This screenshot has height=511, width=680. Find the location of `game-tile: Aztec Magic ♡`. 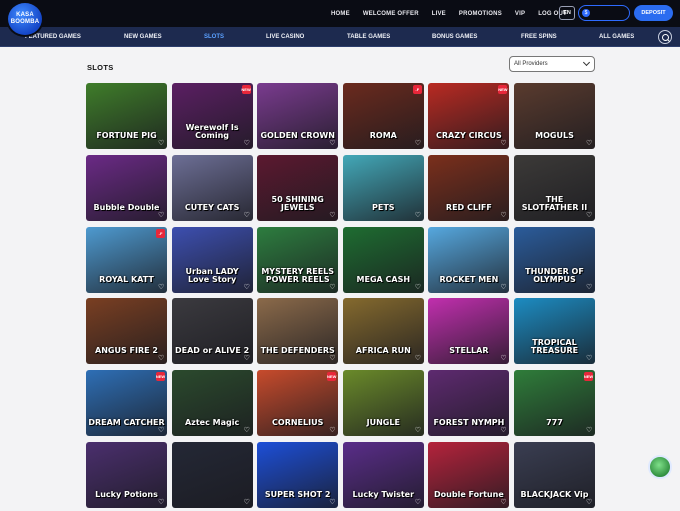

game-tile: Aztec Magic ♡ is located at coordinates (212, 403).